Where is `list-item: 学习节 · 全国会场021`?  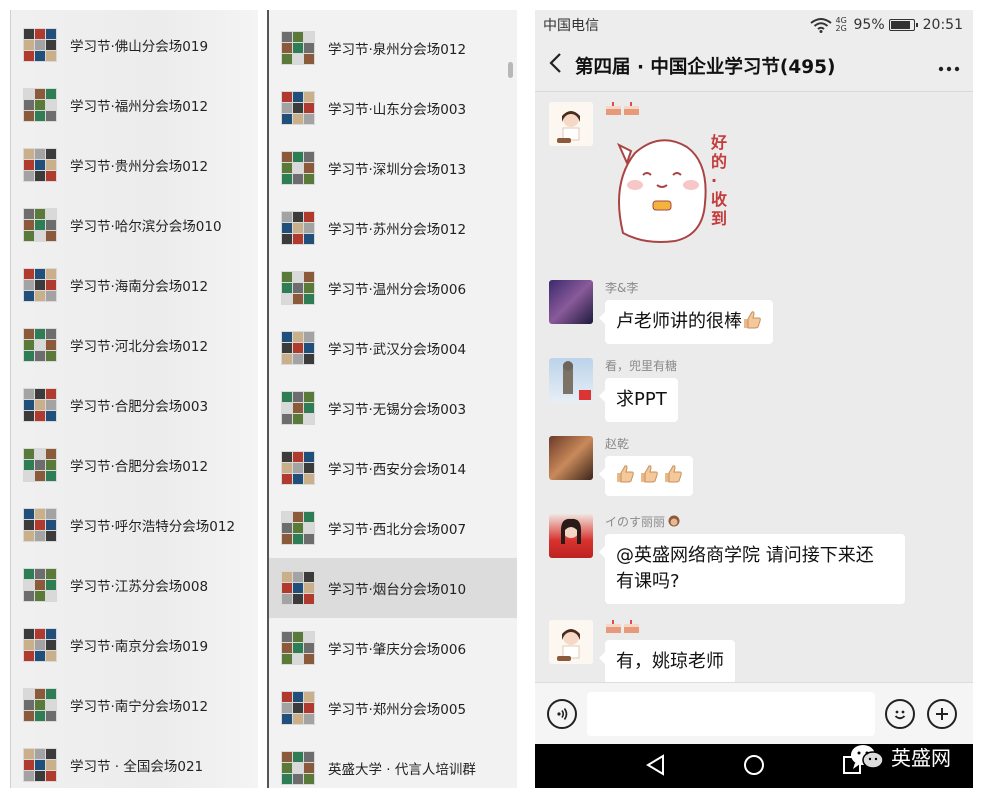 list-item: 学习节 · 全国会场021 is located at coordinates (134, 761).